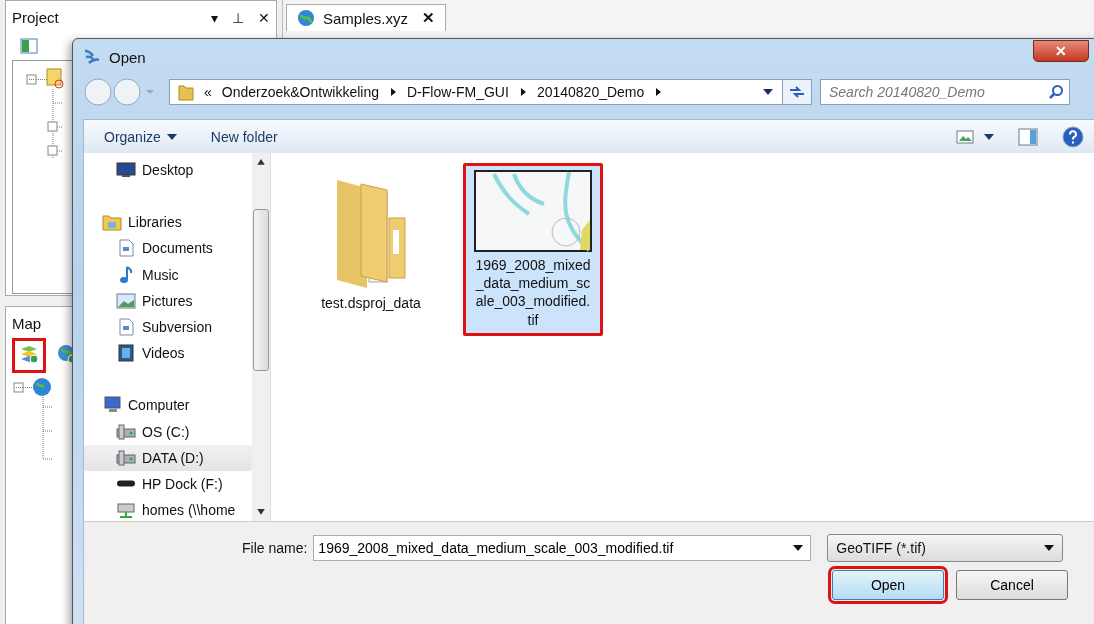 This screenshot has width=1094, height=624. What do you see at coordinates (173, 457) in the screenshot?
I see `nav-label: DATA (D:)` at bounding box center [173, 457].